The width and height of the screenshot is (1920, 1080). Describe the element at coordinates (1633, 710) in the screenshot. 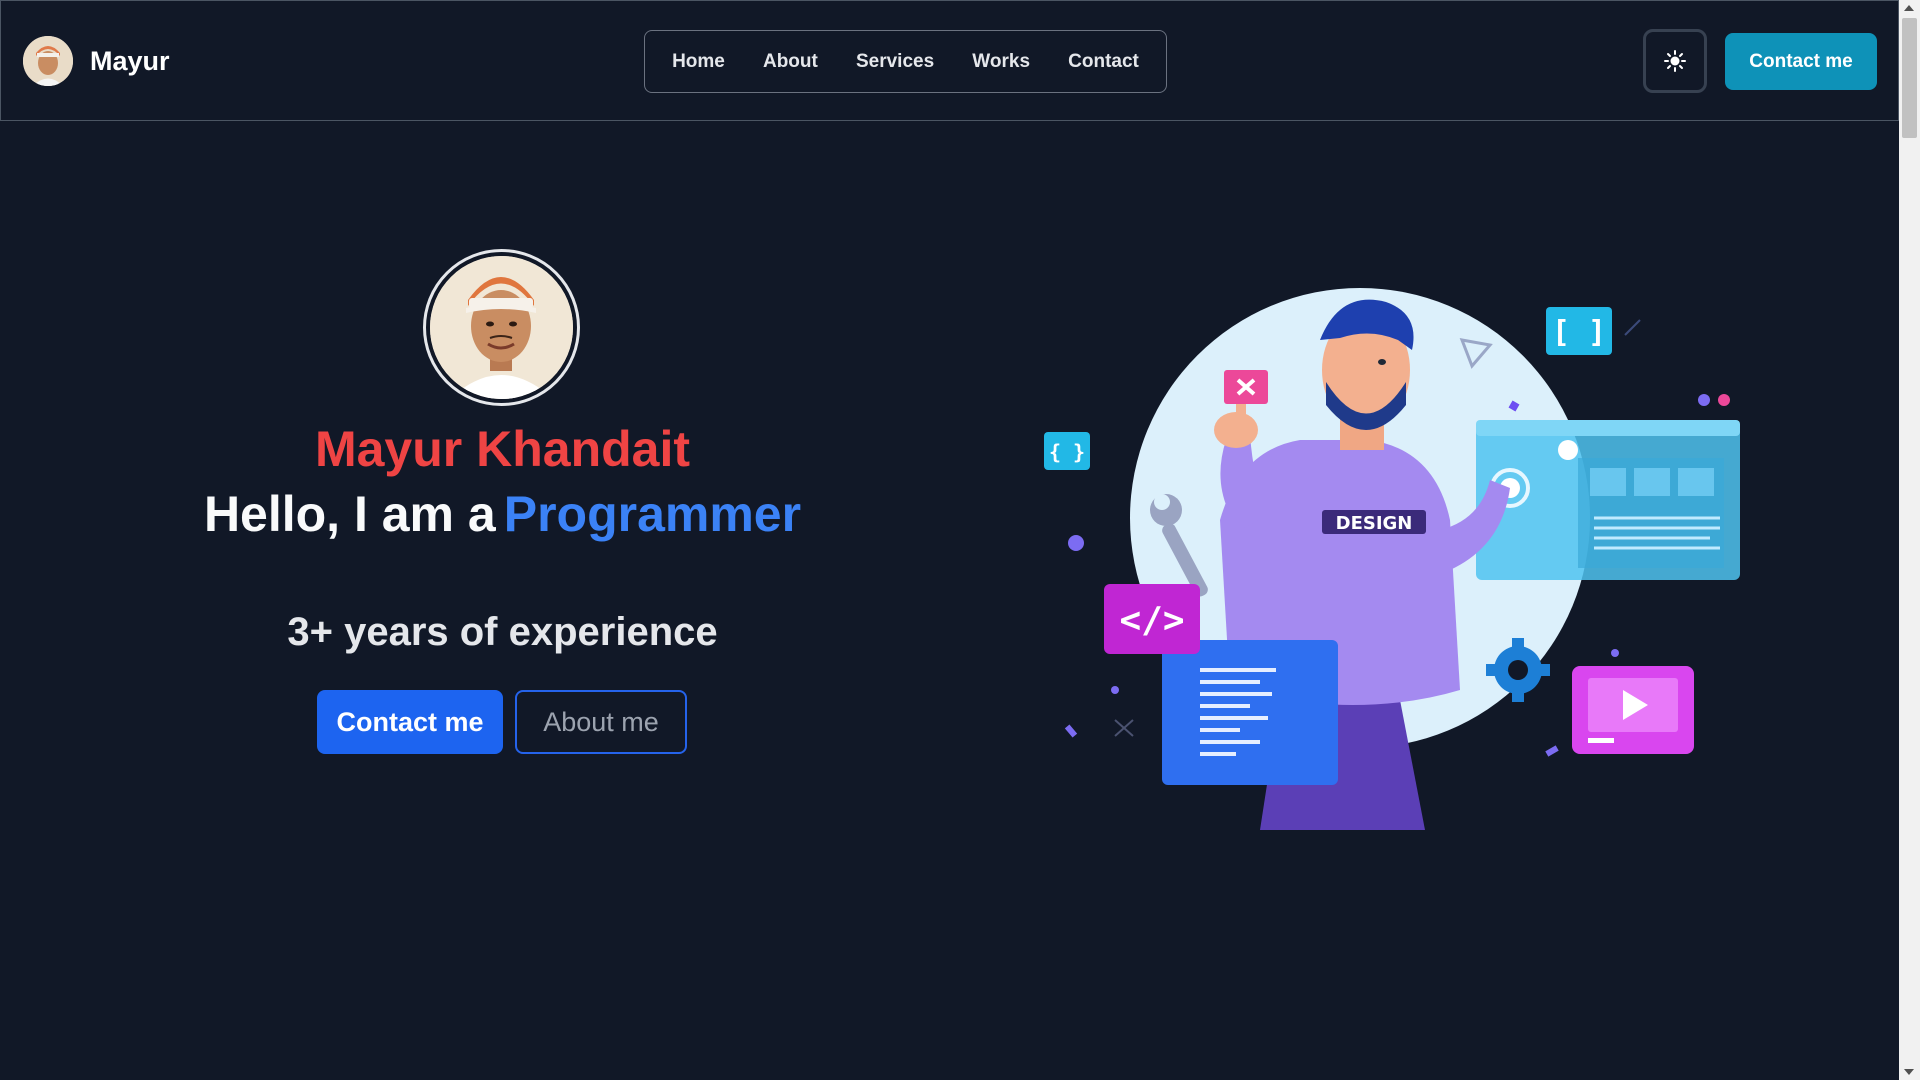

I see `play-icon` at that location.